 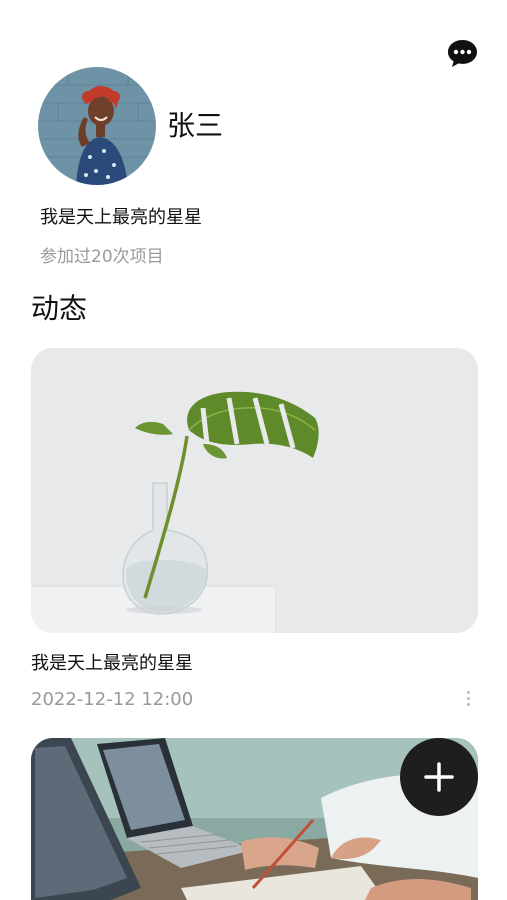 I want to click on user-name: 张三, so click(x=195, y=125).